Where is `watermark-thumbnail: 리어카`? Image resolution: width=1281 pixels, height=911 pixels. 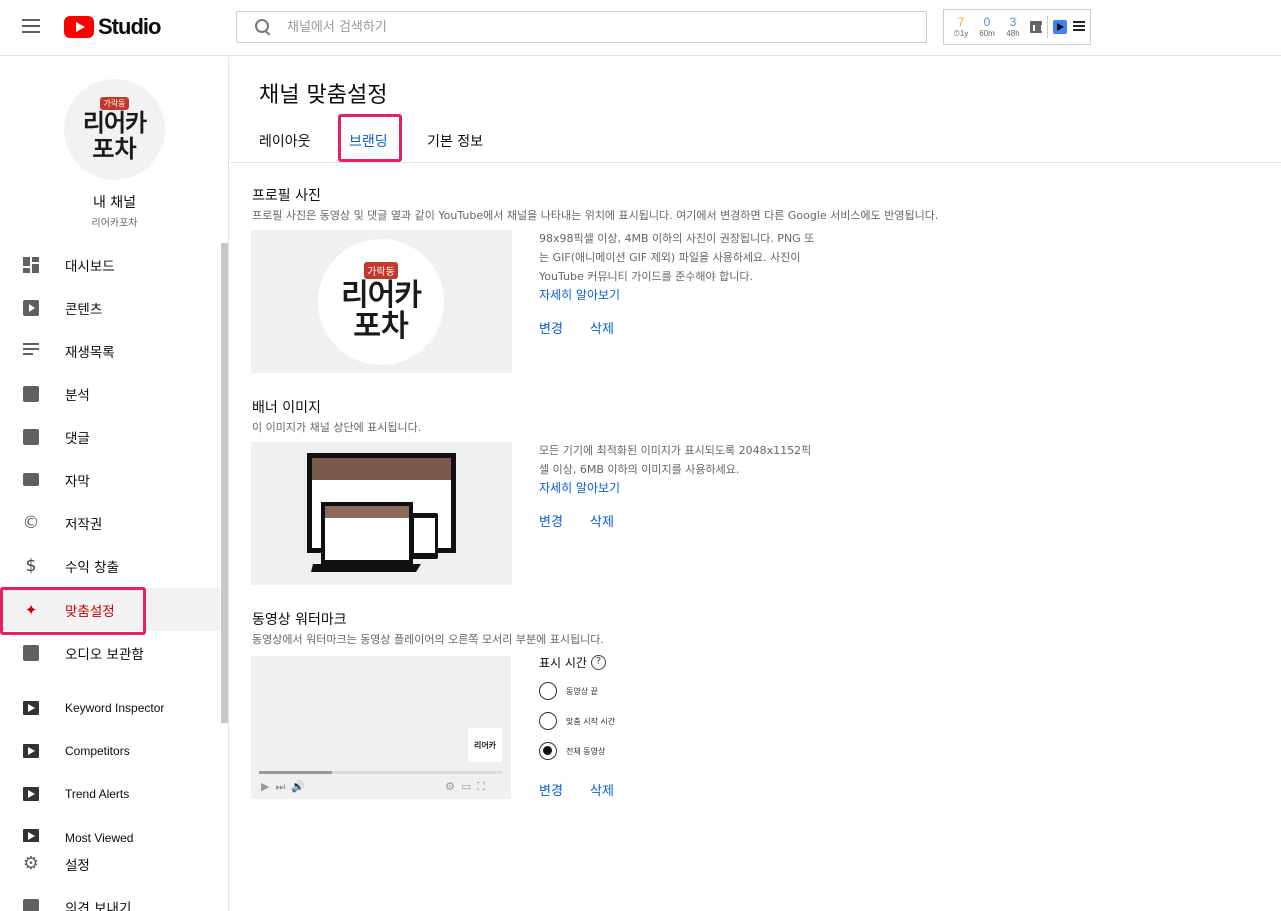 watermark-thumbnail: 리어카 is located at coordinates (485, 745).